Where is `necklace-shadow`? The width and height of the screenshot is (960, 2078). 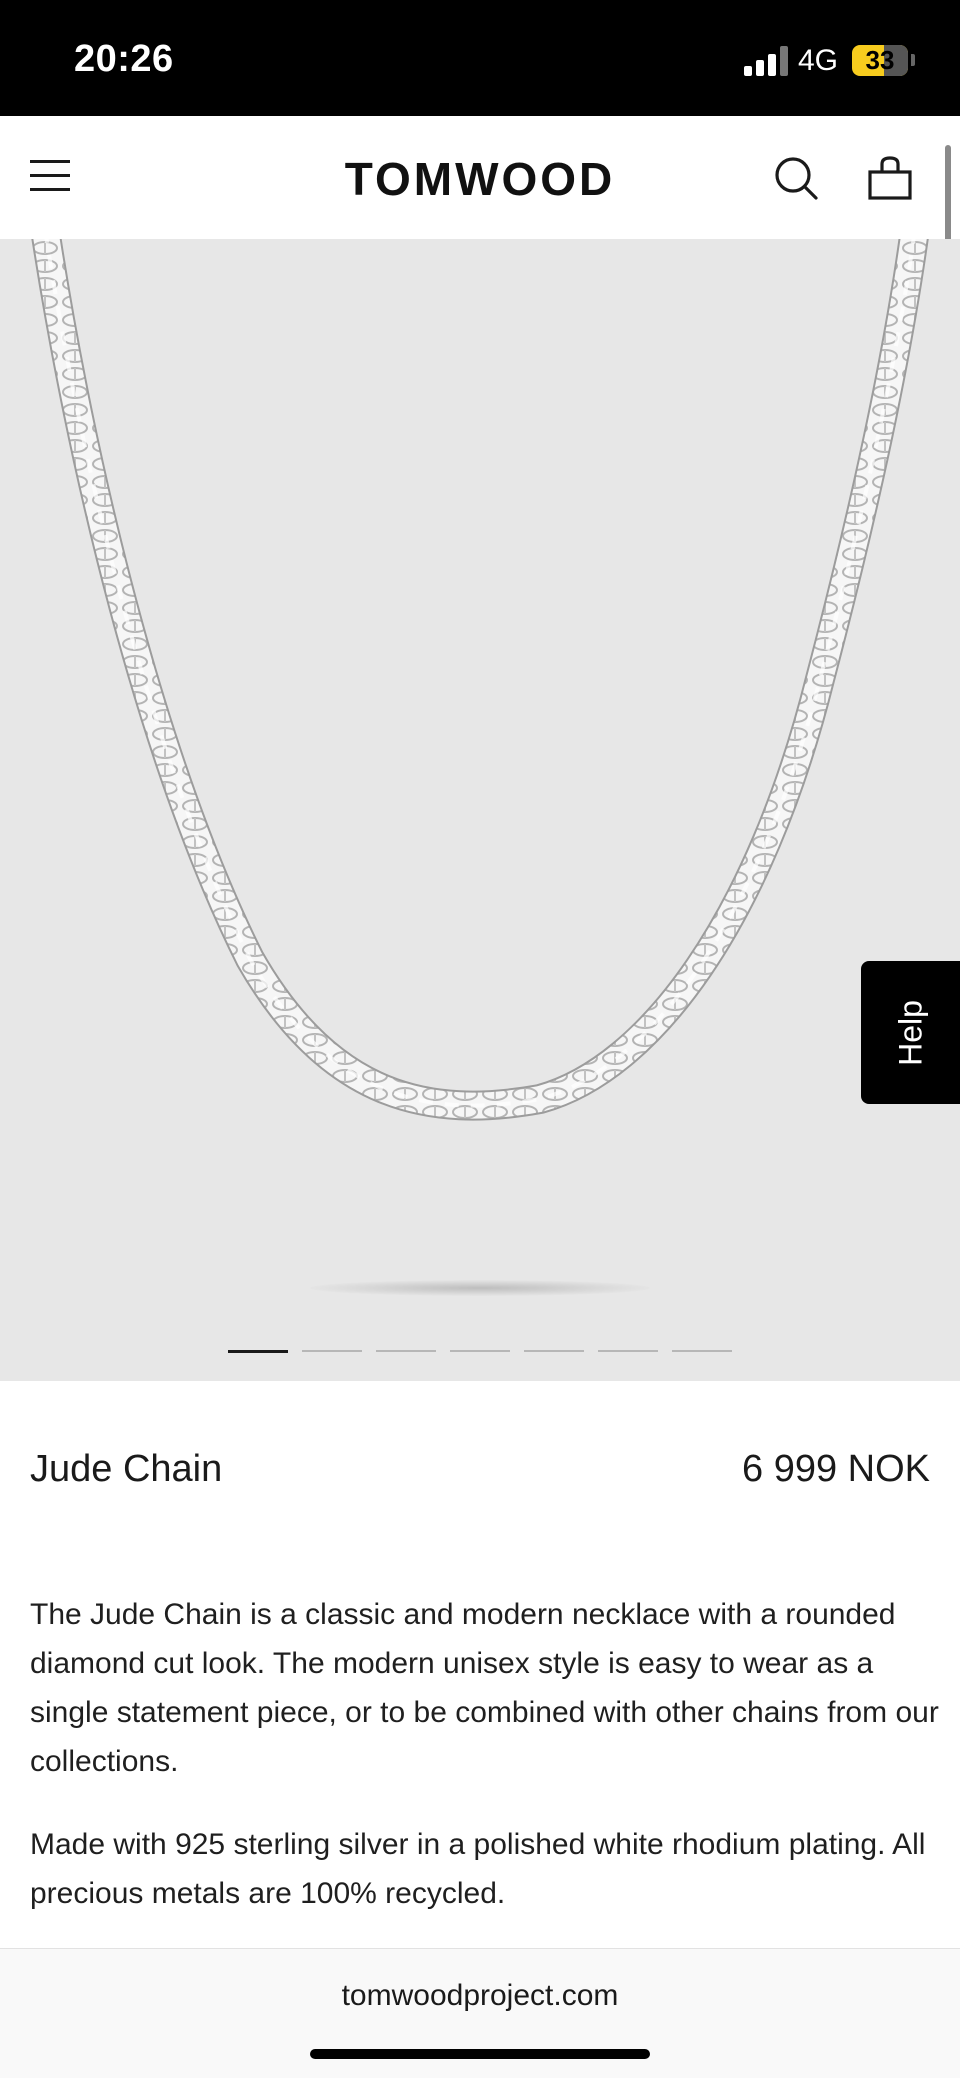 necklace-shadow is located at coordinates (480, 1288).